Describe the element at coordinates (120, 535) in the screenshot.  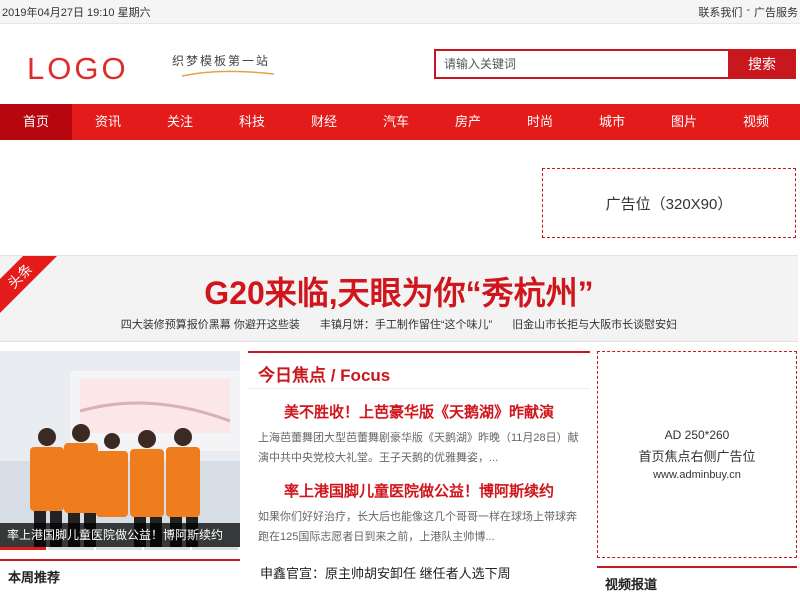
I see `photo-caption: 率上港国脚儿童医院做公益！博阿斯续约` at that location.